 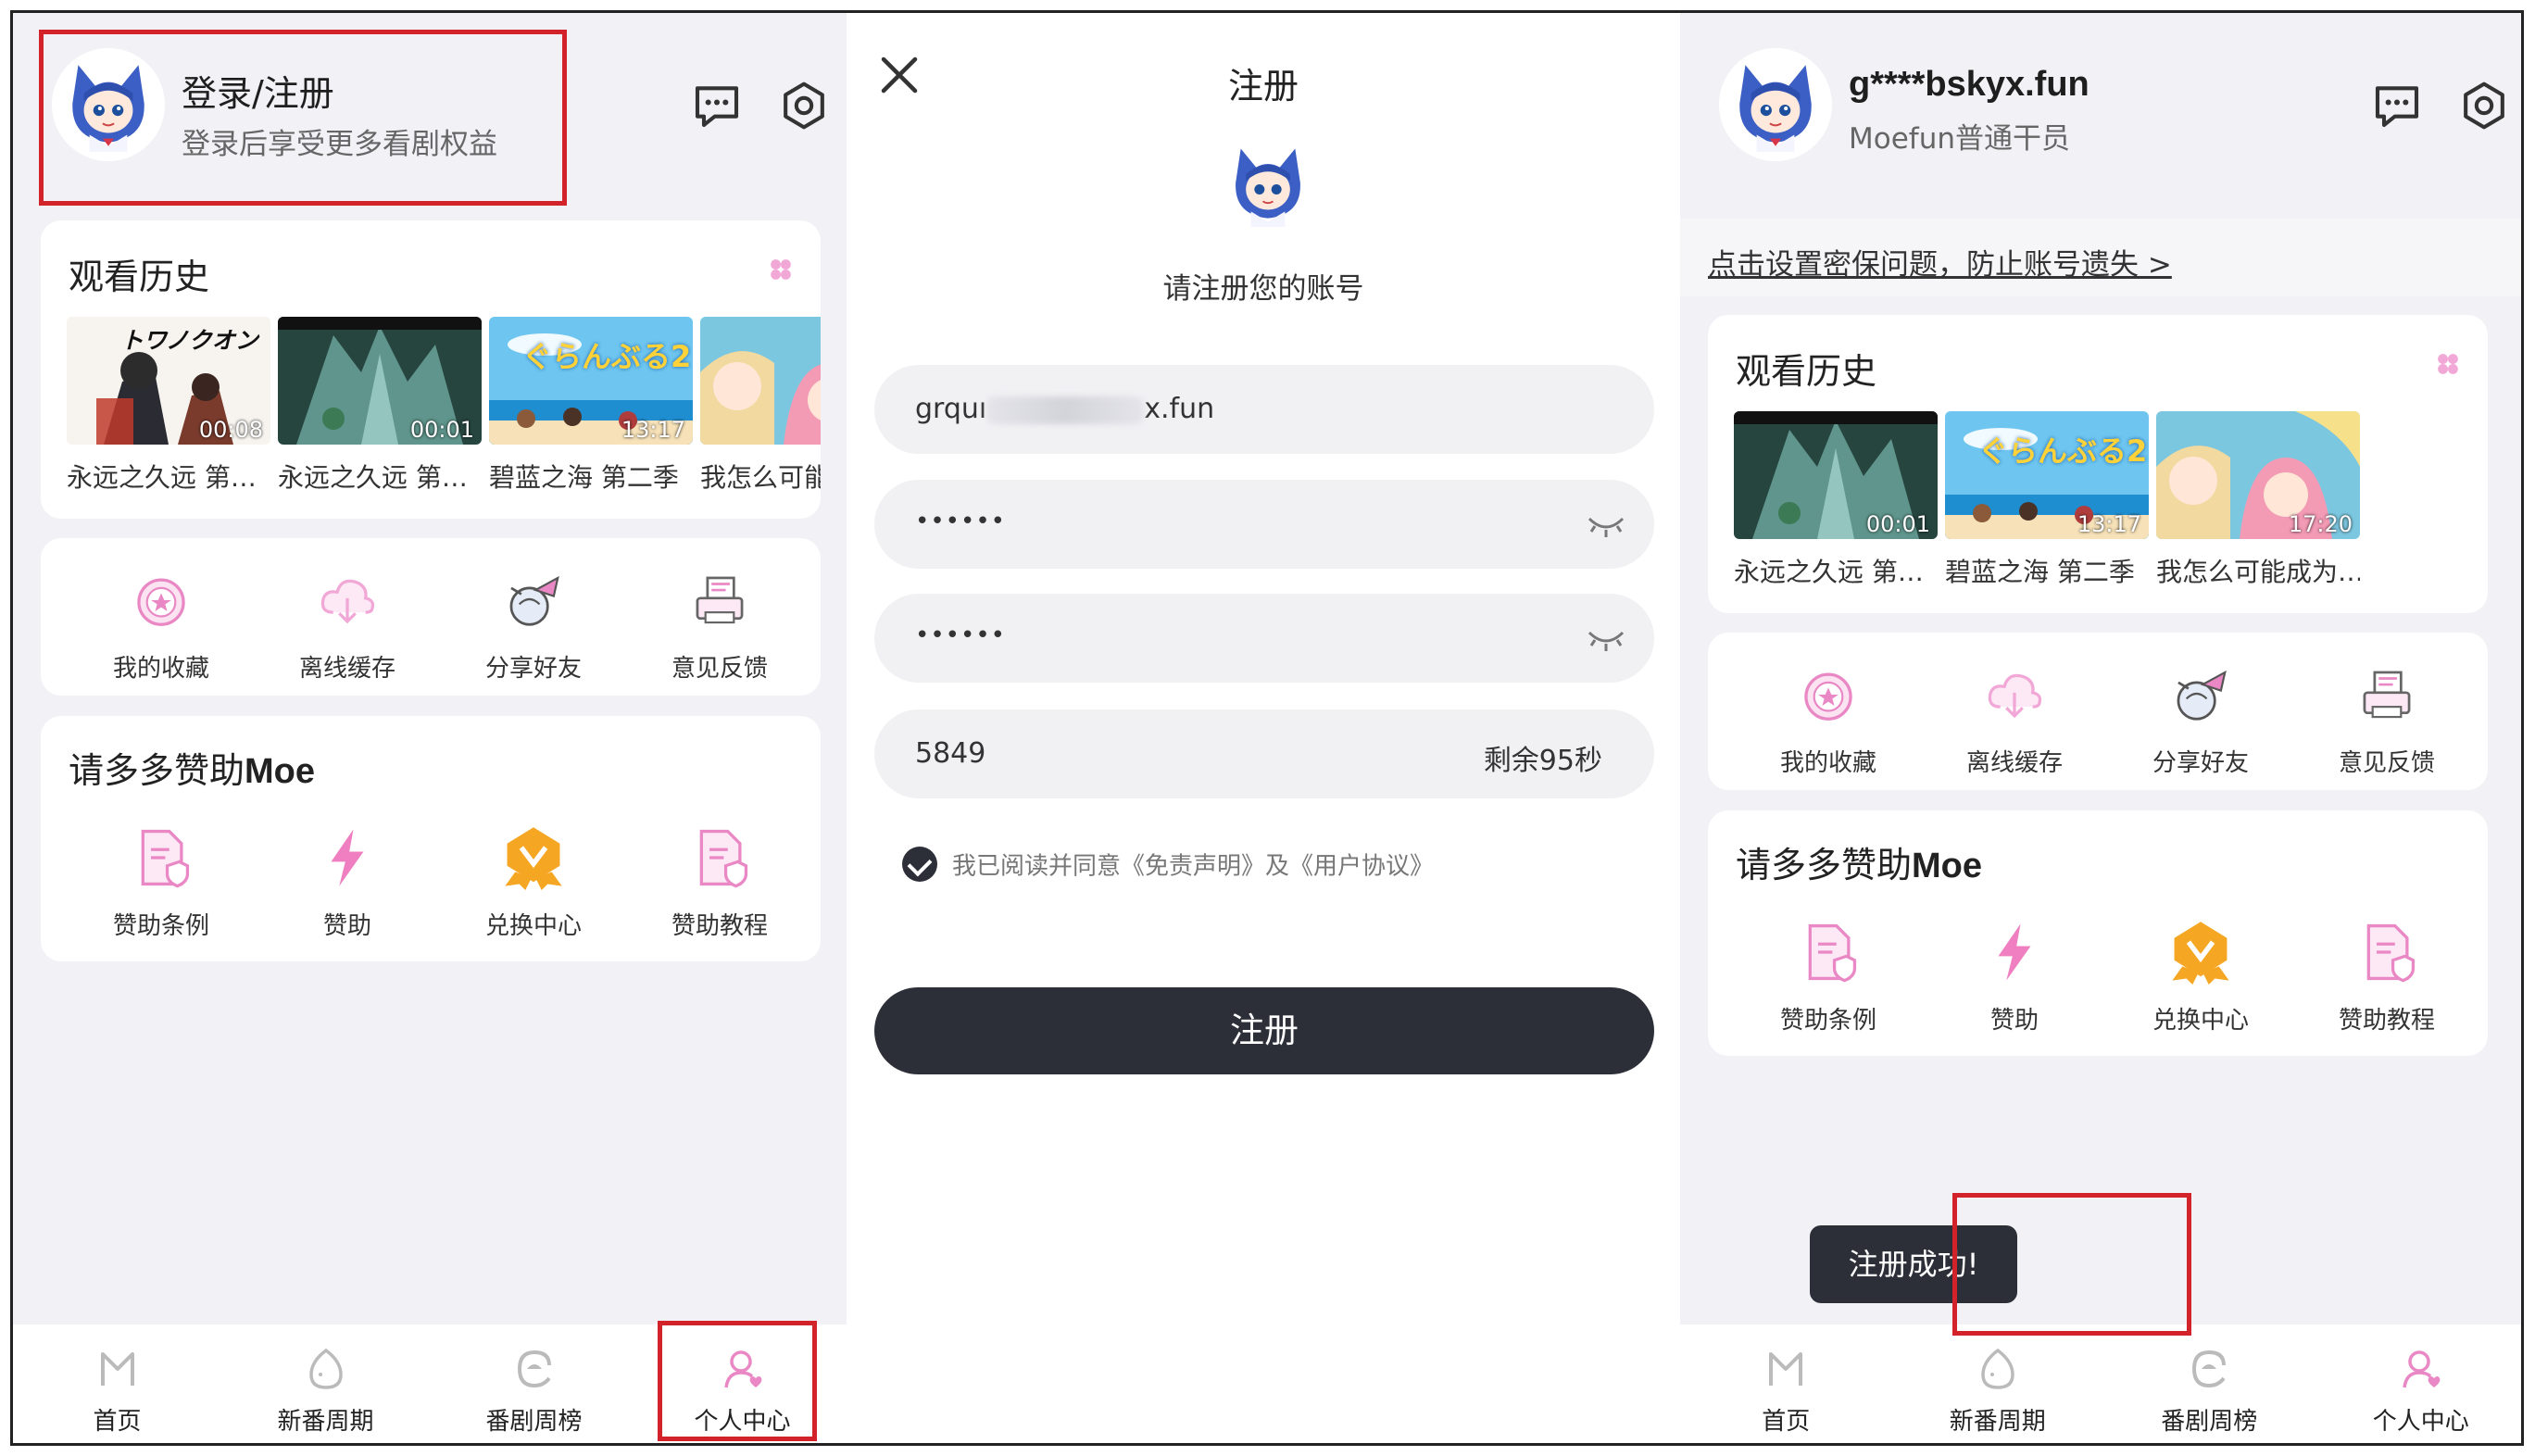 What do you see at coordinates (534, 1422) in the screenshot?
I see `nav-weekly-ranking-label: 番剧周榜` at bounding box center [534, 1422].